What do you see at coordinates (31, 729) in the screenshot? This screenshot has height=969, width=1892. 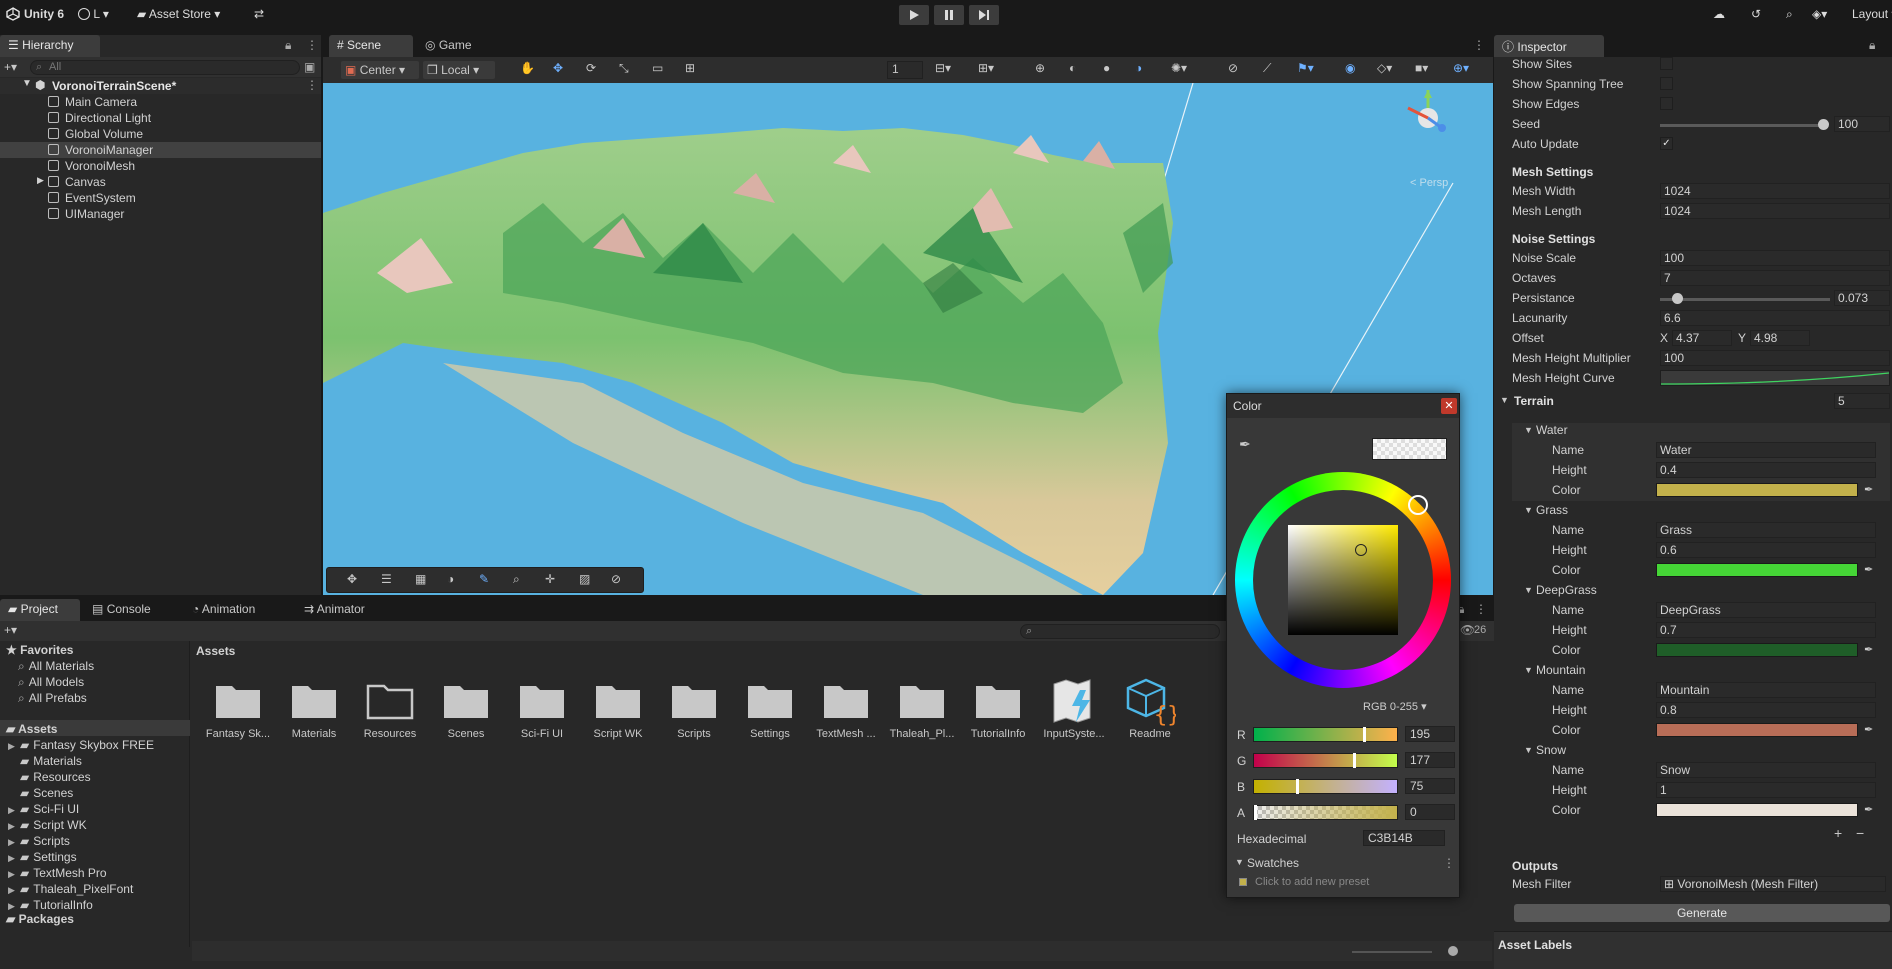 I see `assets-root: ▰ Assets` at bounding box center [31, 729].